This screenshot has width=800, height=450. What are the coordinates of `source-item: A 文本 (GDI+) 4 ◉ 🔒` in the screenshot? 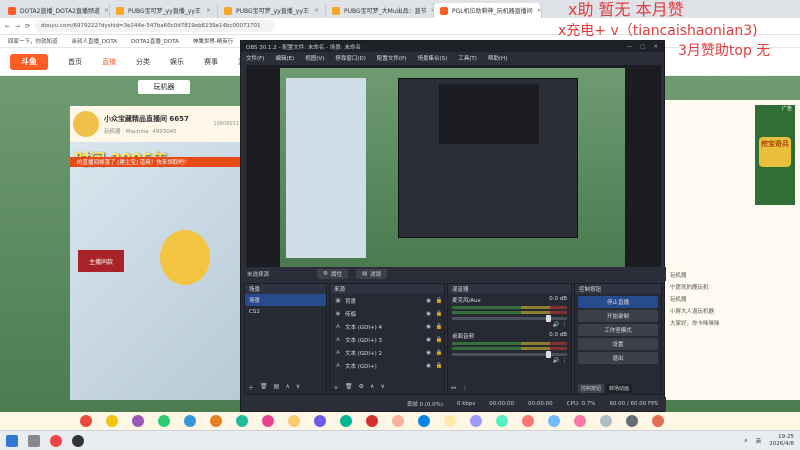 It's located at (387, 326).